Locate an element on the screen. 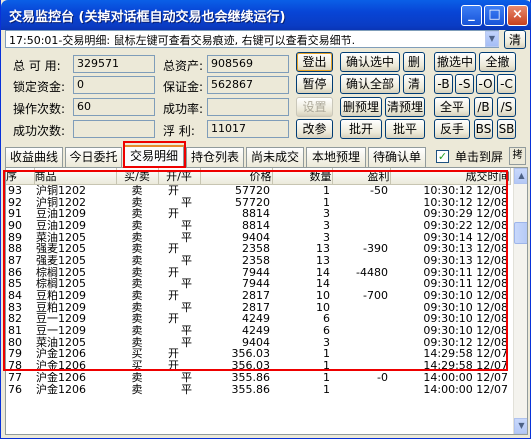 The height and width of the screenshot is (439, 531). pause-button: 暂停 is located at coordinates (314, 84).